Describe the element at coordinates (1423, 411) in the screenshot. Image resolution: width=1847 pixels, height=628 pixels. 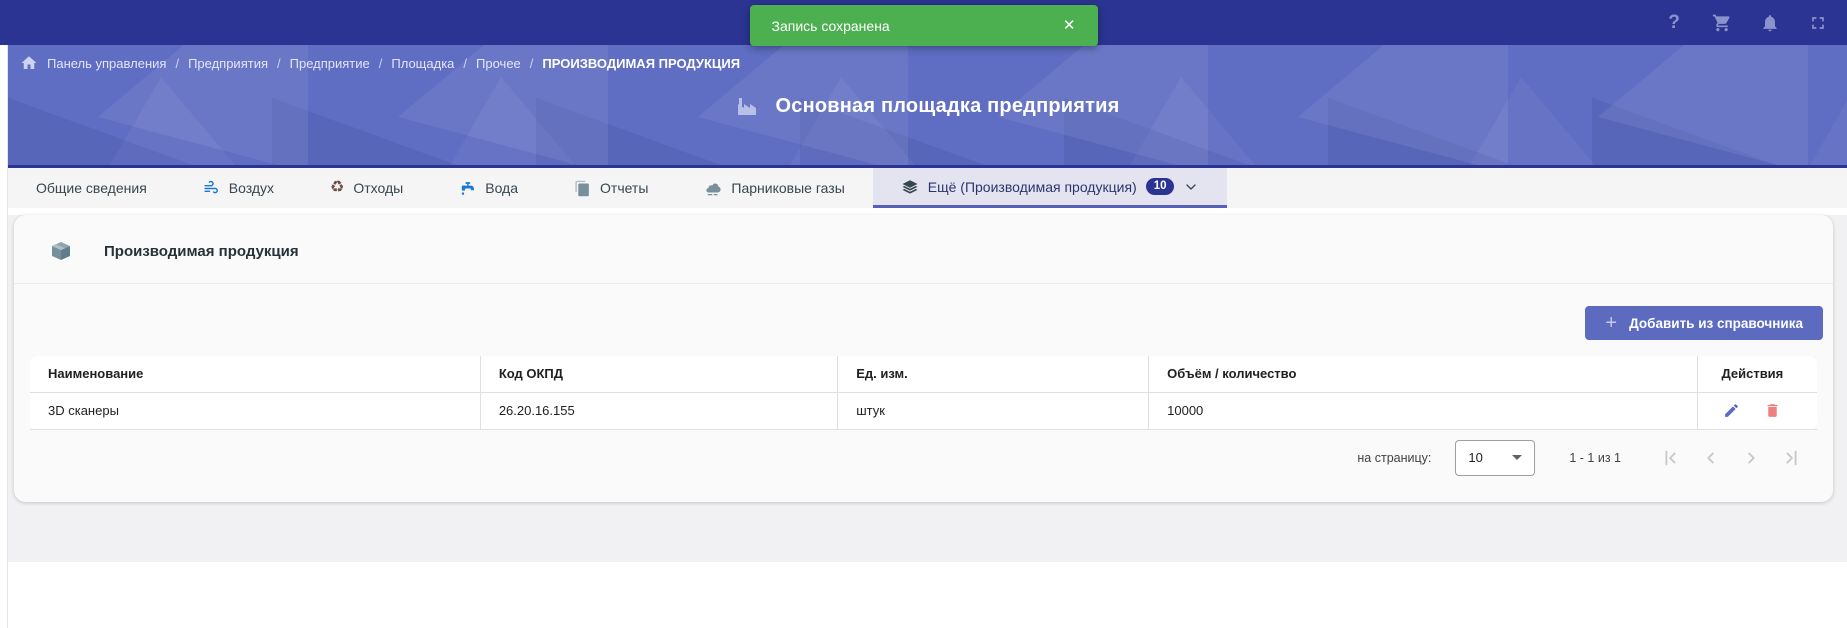
I see `cell-volume: 10000` at that location.